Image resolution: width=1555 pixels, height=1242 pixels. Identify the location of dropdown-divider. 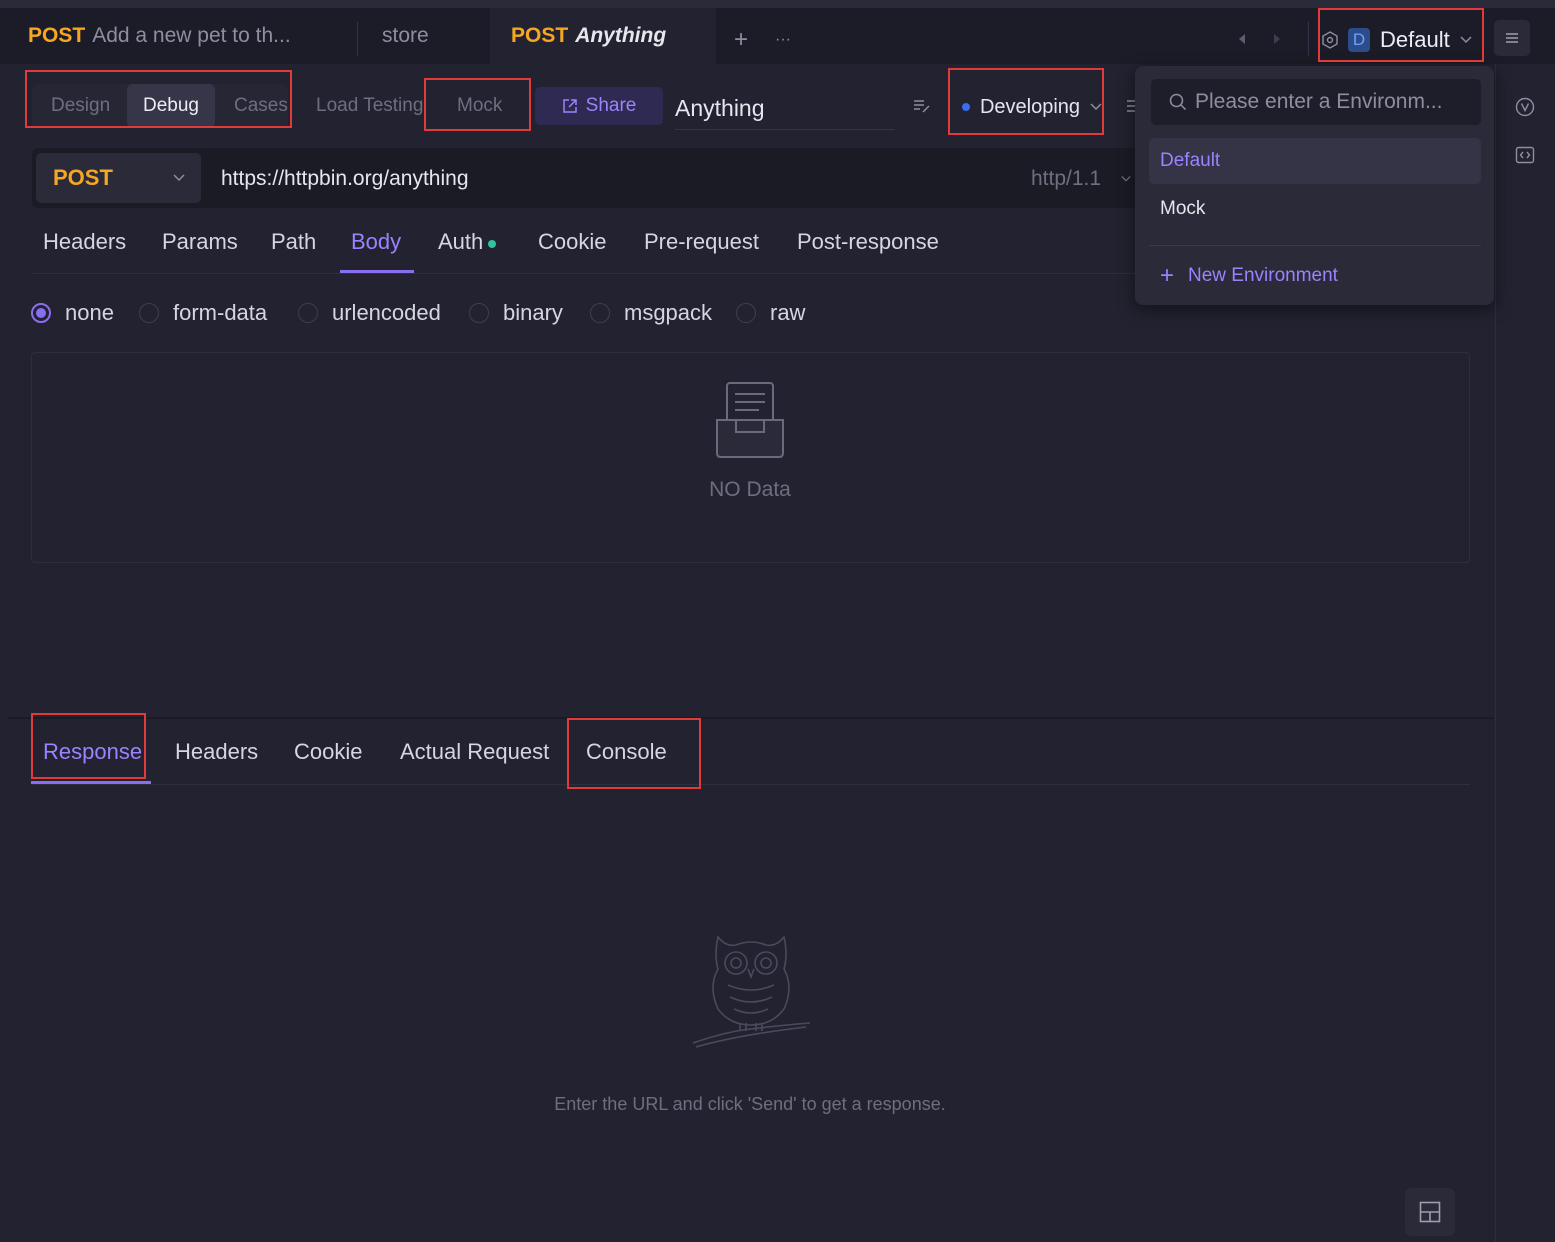
(1315, 245).